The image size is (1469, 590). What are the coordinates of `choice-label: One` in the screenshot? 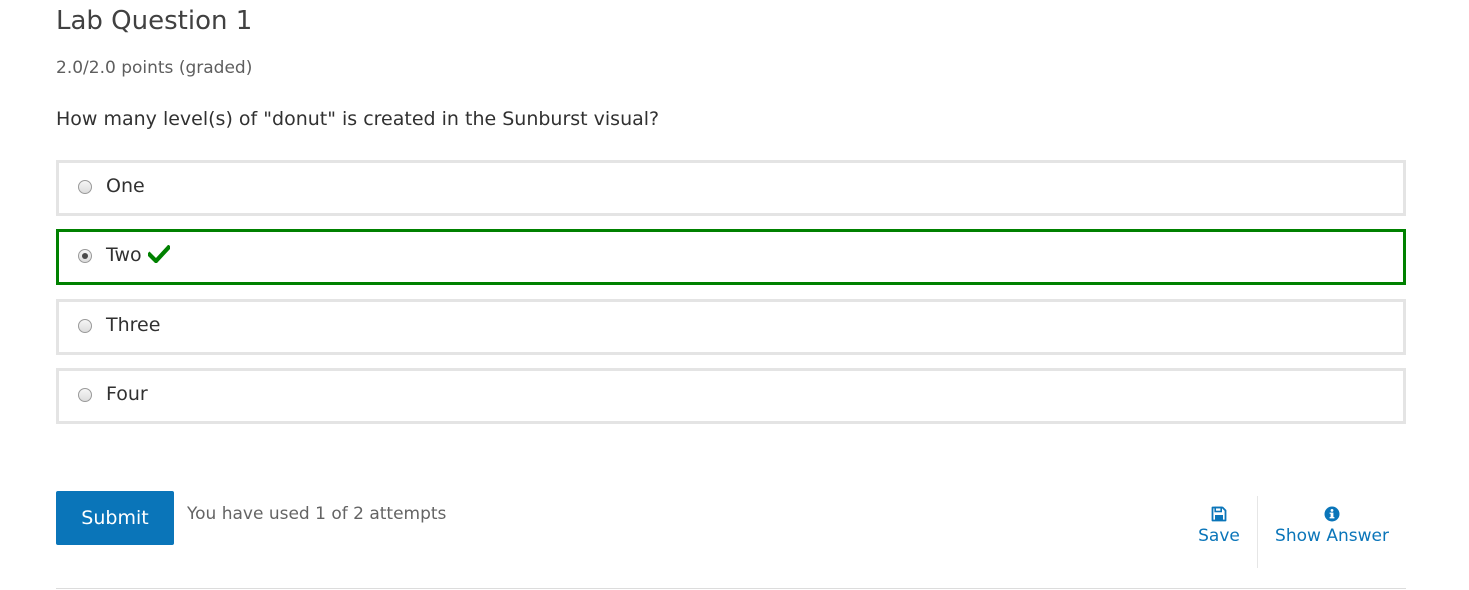 It's located at (125, 186).